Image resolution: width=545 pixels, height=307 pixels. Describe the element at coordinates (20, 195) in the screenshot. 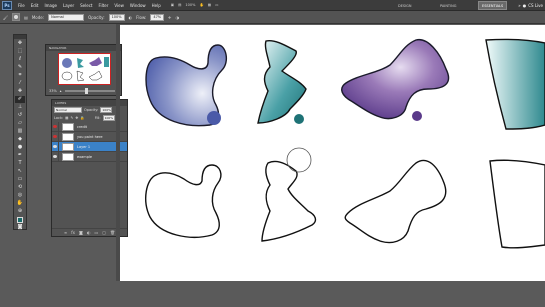

I see `3d-orbit-tool-icon: ◎` at that location.